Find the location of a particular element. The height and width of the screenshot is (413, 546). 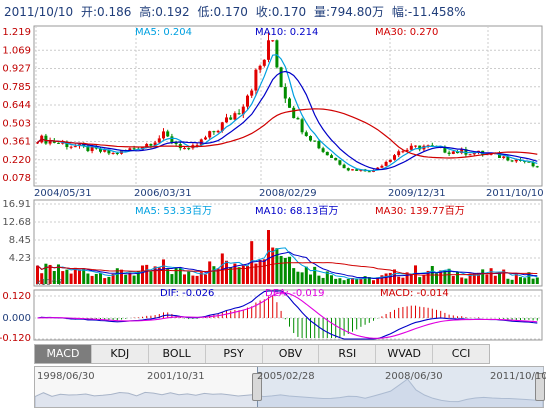

nav-date-1: 1998/06/30 is located at coordinates (66, 376).